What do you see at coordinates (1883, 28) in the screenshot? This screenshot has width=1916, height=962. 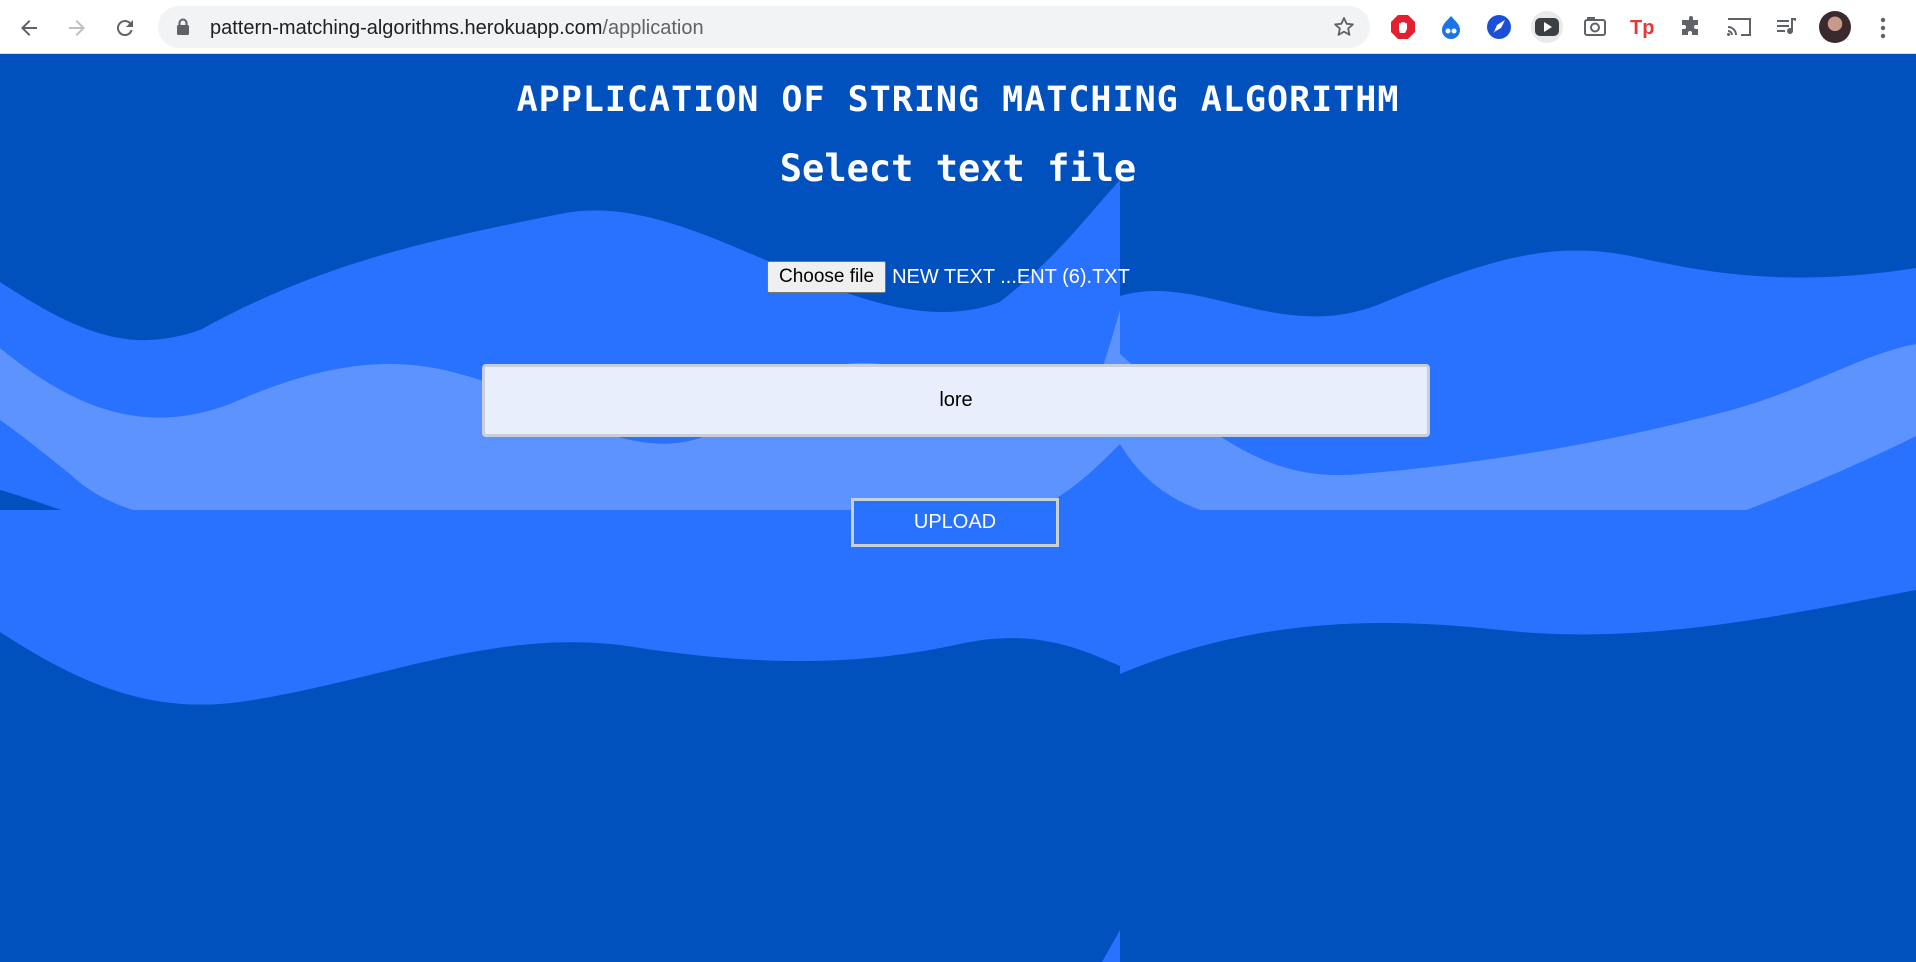 I see `menu-dots-icon` at bounding box center [1883, 28].